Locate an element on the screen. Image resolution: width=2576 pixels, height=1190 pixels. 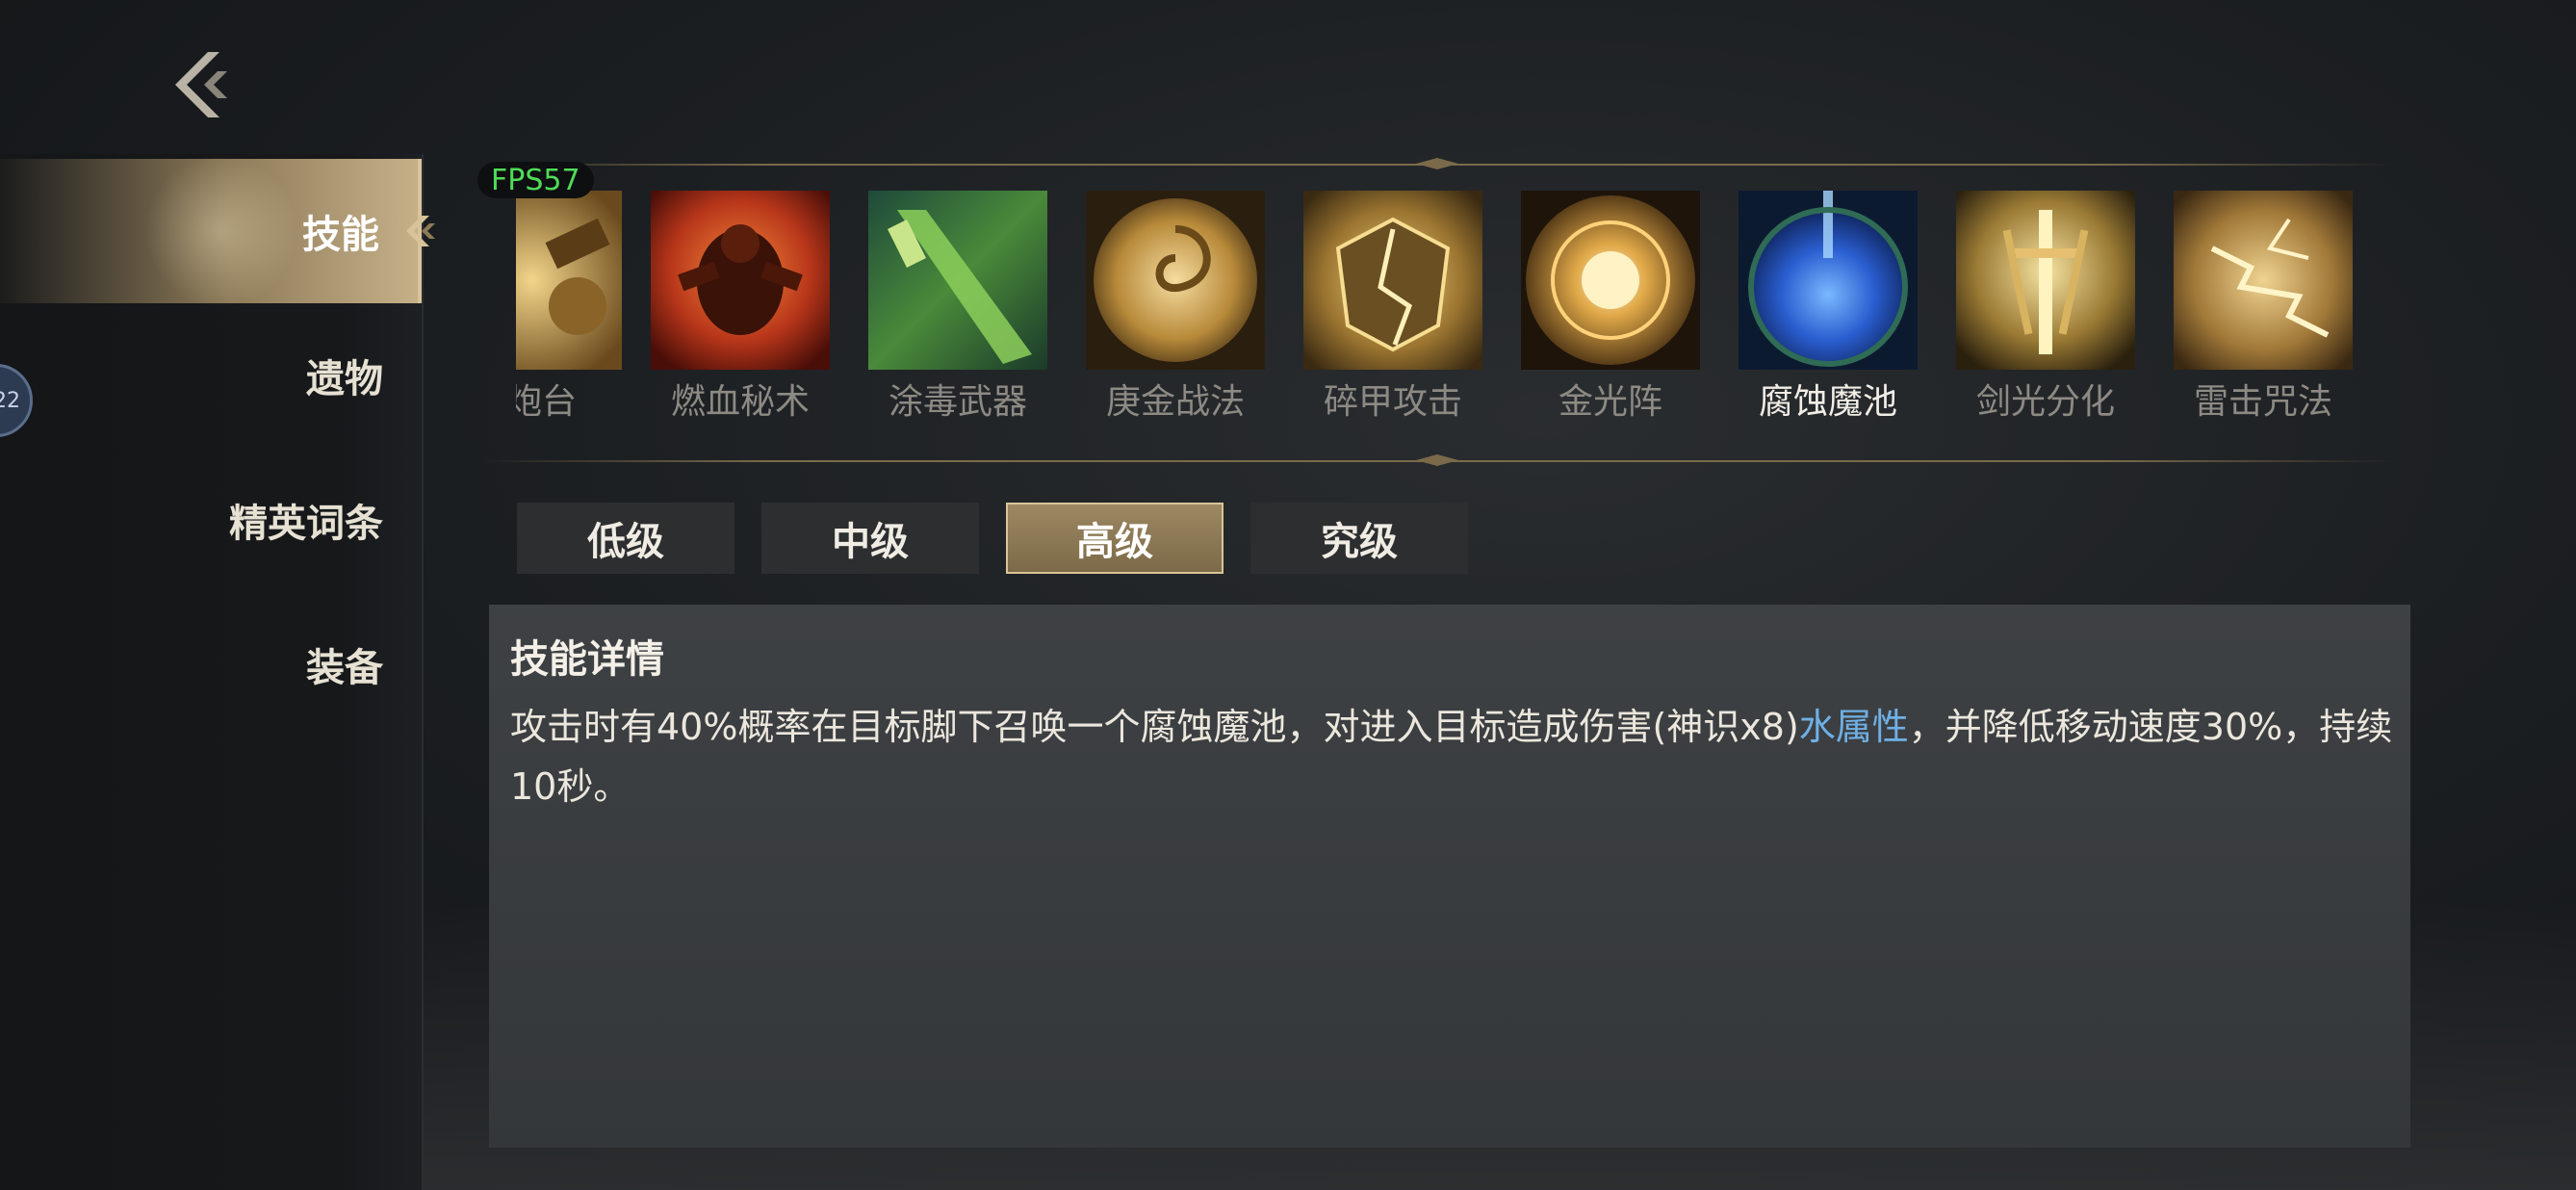
golden-array-icon is located at coordinates (1610, 280).